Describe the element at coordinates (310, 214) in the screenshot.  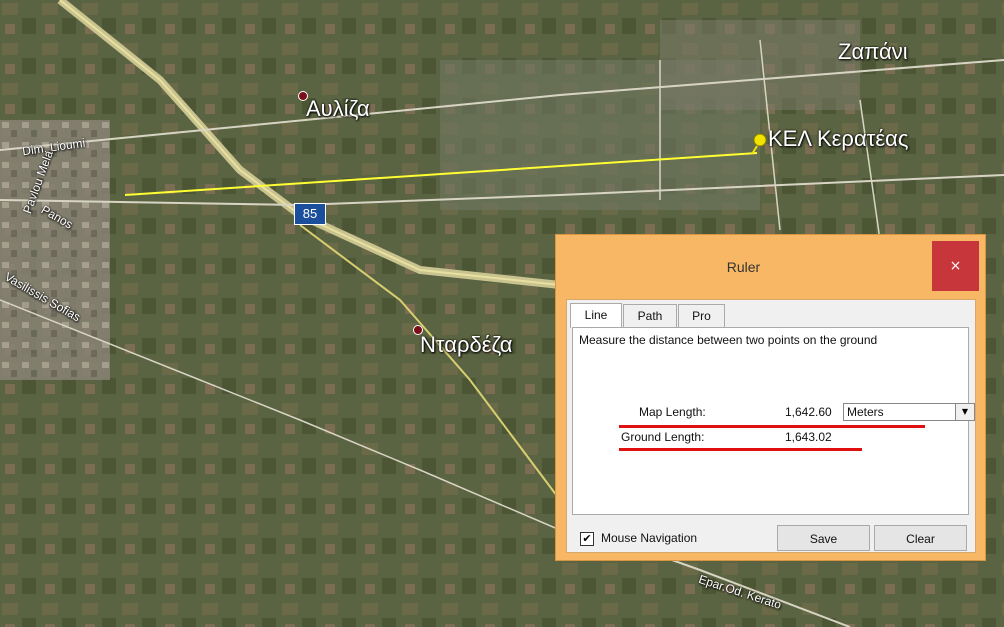
I see `route-shield: 85` at that location.